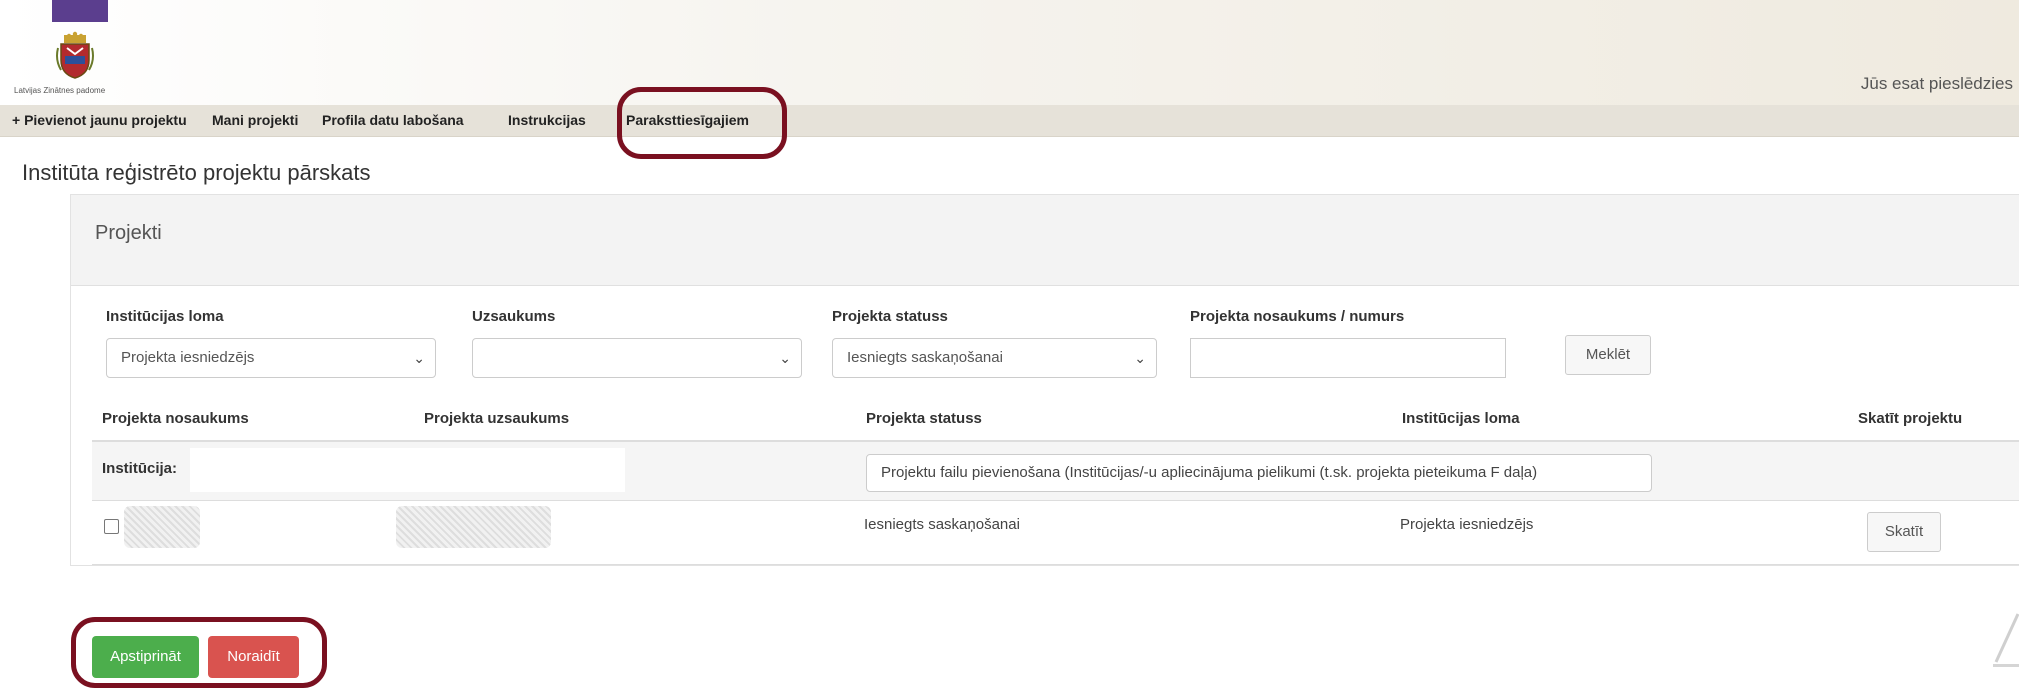 The height and width of the screenshot is (688, 2019). What do you see at coordinates (925, 357) in the screenshot?
I see `status-select-value: Iesniegts saskaņošanai` at bounding box center [925, 357].